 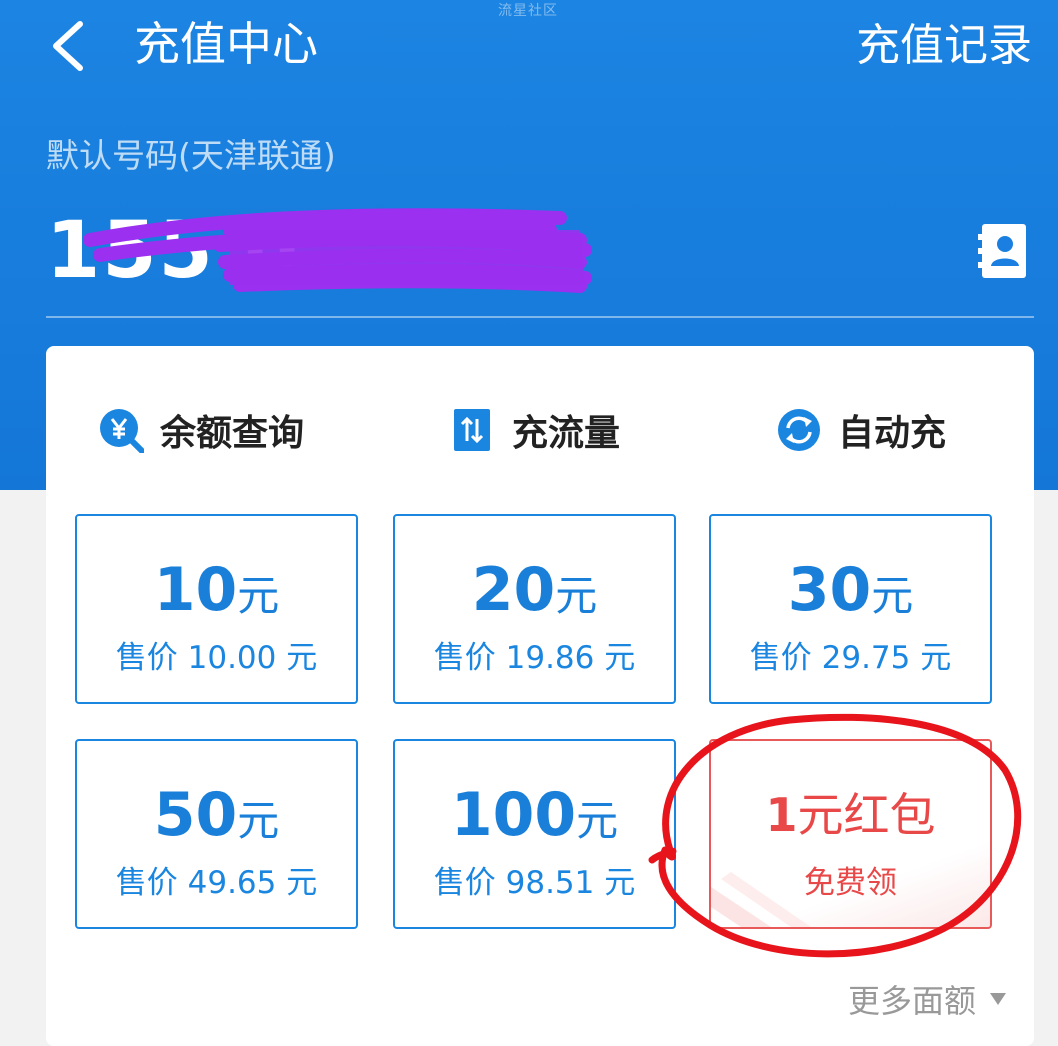 I want to click on tile-price: 售价 29.75 元, so click(x=850, y=658).